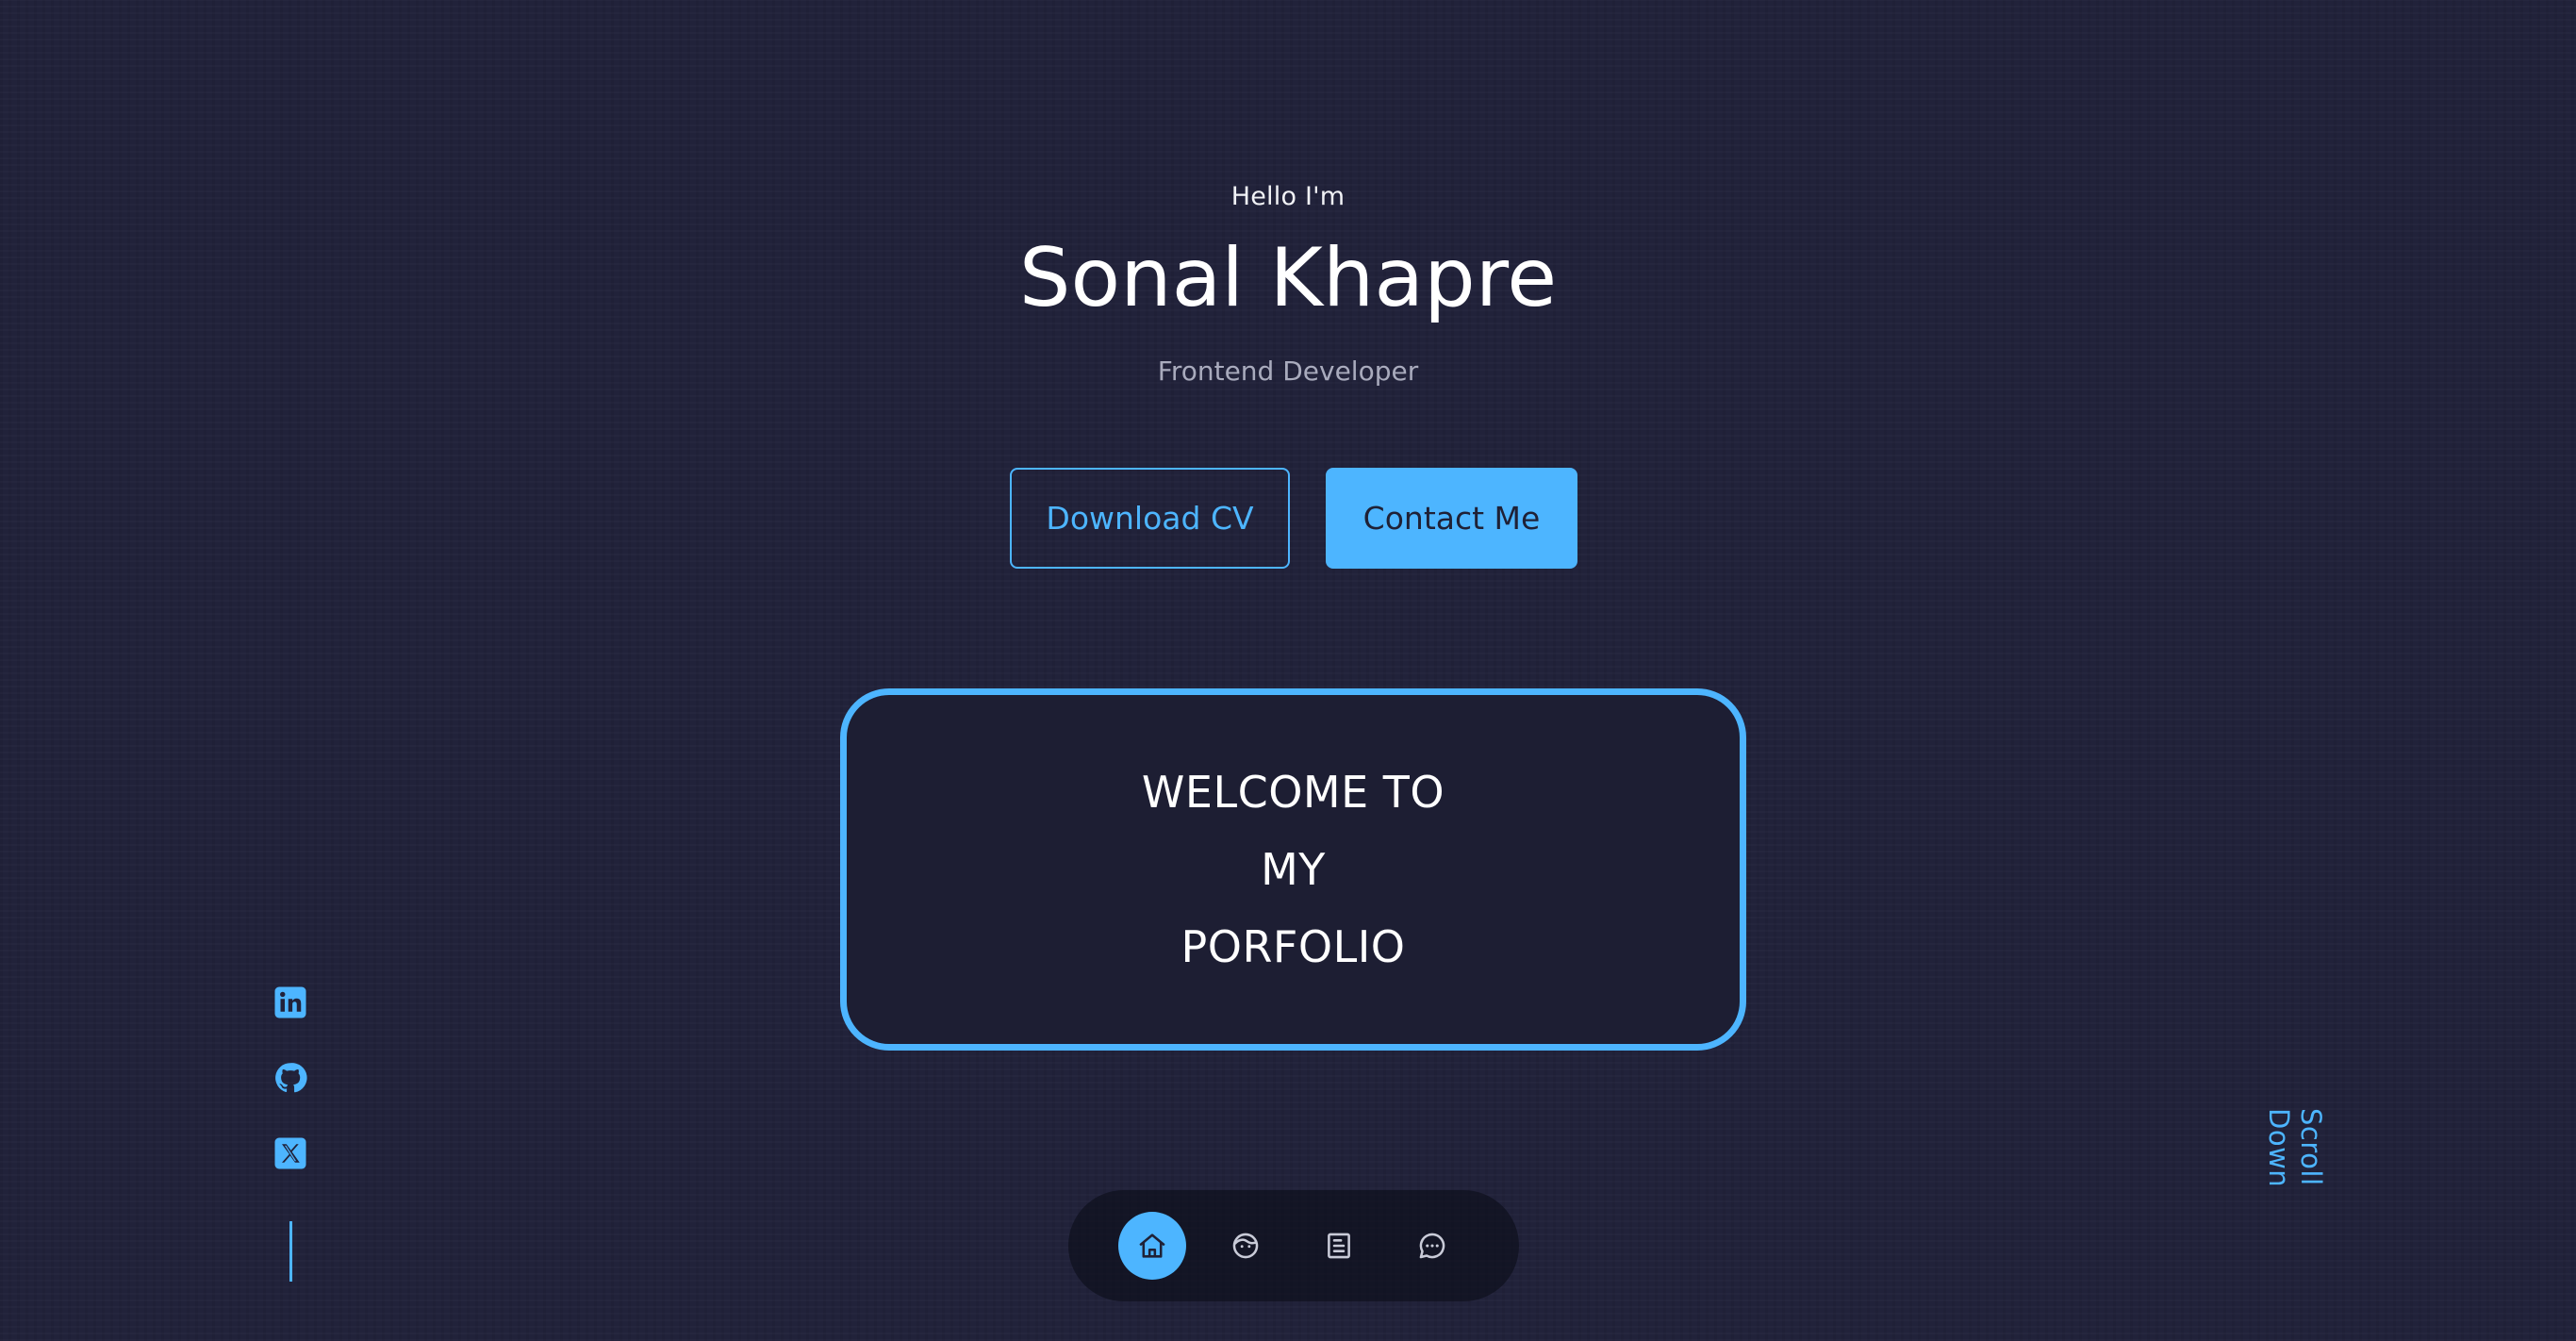  I want to click on github-icon, so click(290, 1098).